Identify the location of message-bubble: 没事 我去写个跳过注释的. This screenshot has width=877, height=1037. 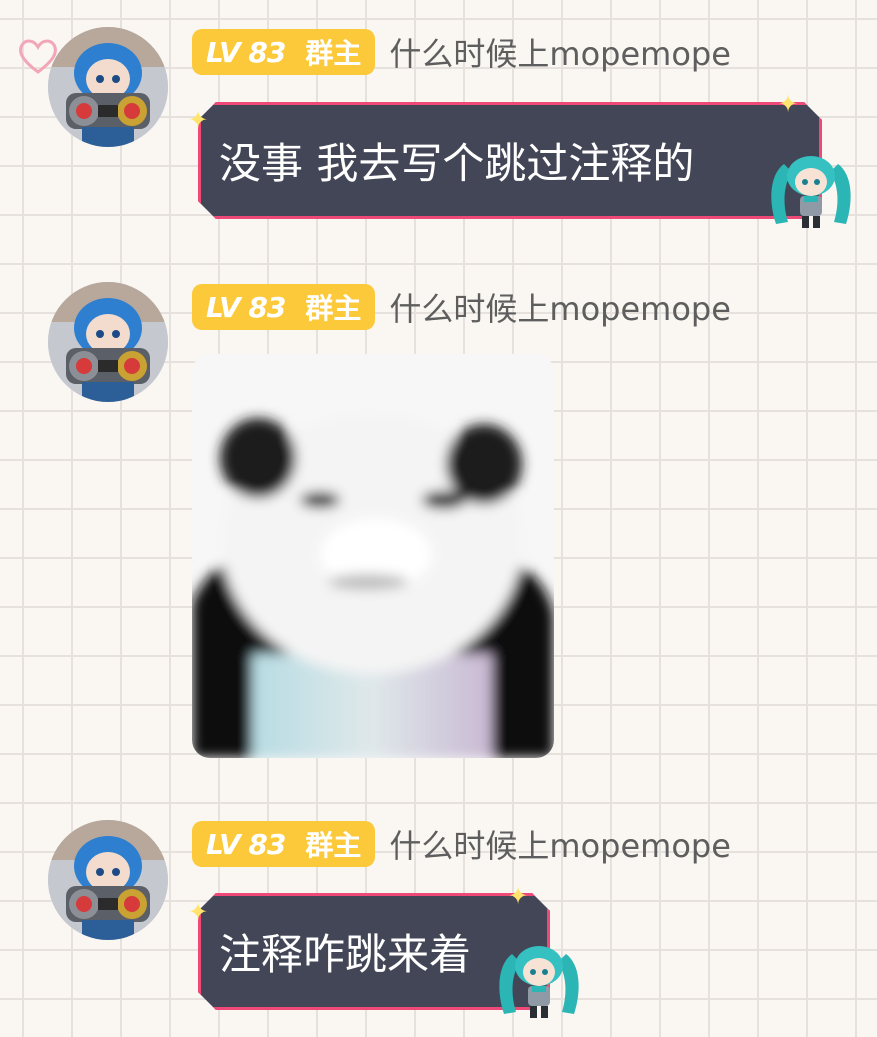
(510, 160).